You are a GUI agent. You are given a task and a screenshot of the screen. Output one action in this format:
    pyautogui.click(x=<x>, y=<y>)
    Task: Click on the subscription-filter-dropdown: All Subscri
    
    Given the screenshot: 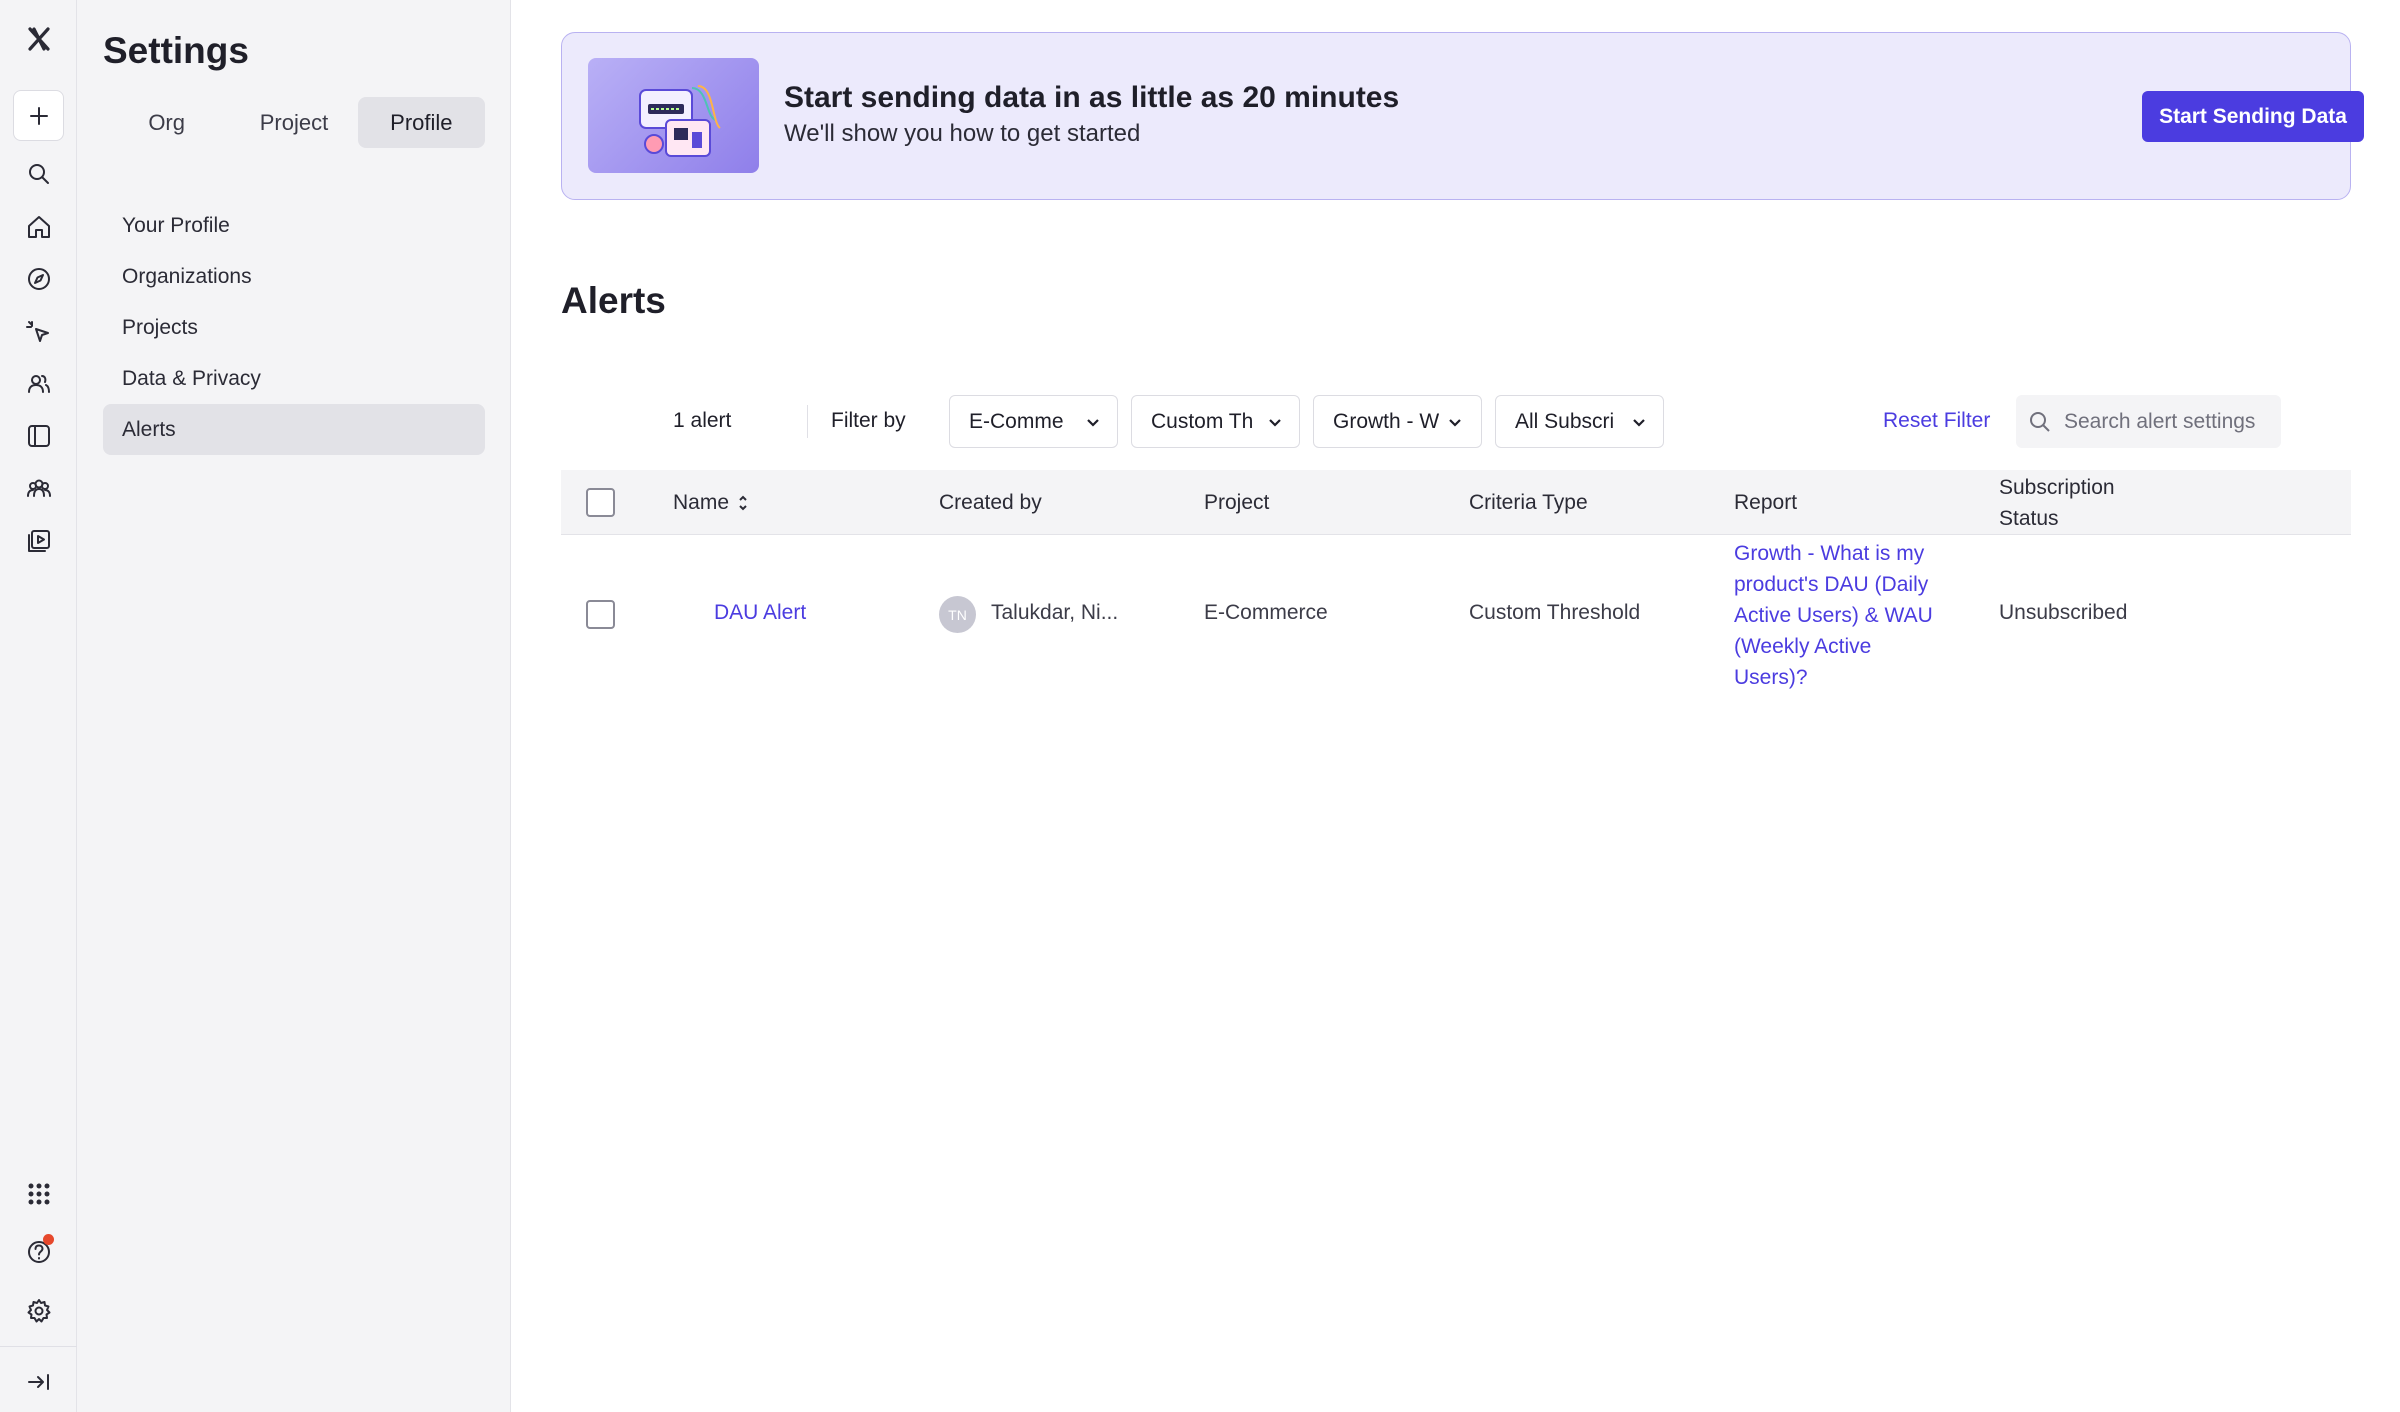 What is the action you would take?
    pyautogui.click(x=1579, y=421)
    